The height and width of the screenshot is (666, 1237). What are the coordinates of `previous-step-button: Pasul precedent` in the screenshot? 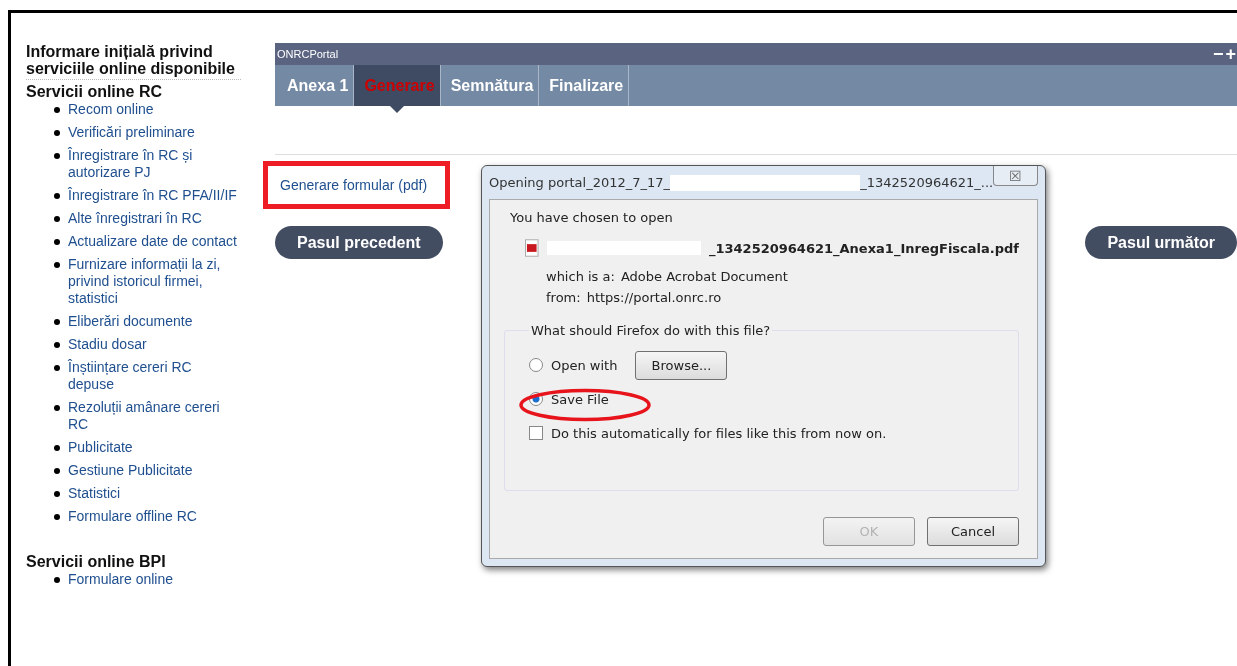 It's located at (359, 242).